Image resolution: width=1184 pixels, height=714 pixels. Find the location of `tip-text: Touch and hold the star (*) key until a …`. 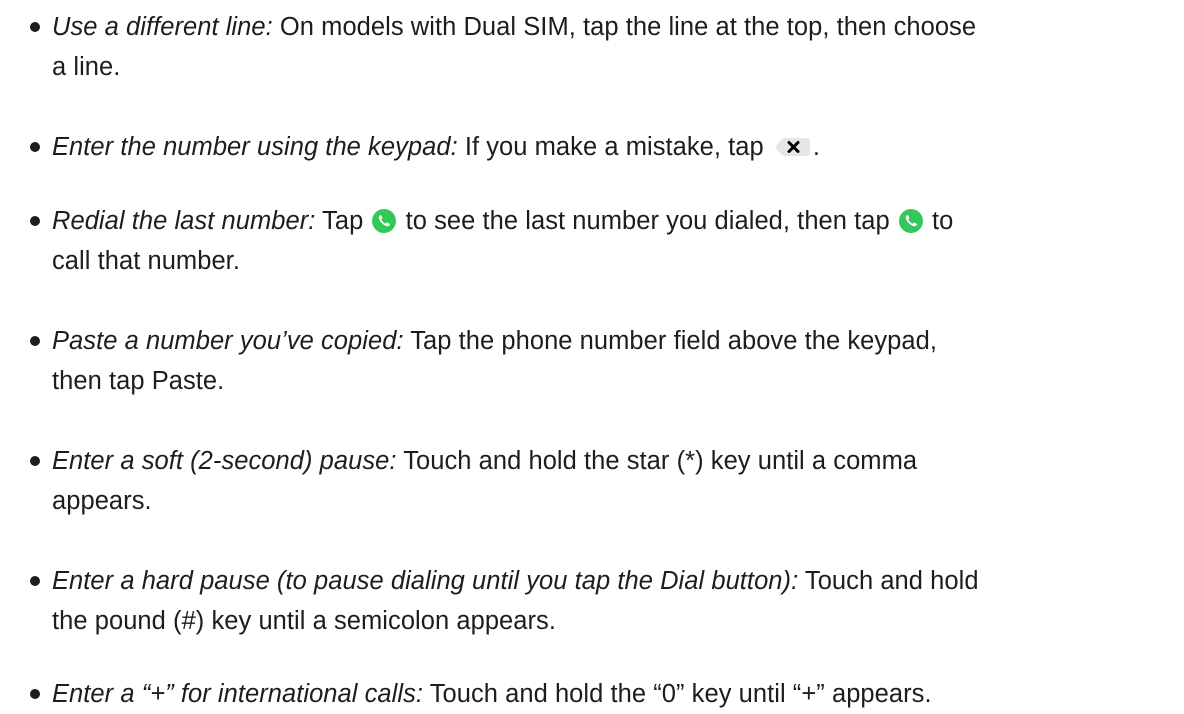

tip-text: Touch and hold the star (*) key until a … is located at coordinates (657, 461).